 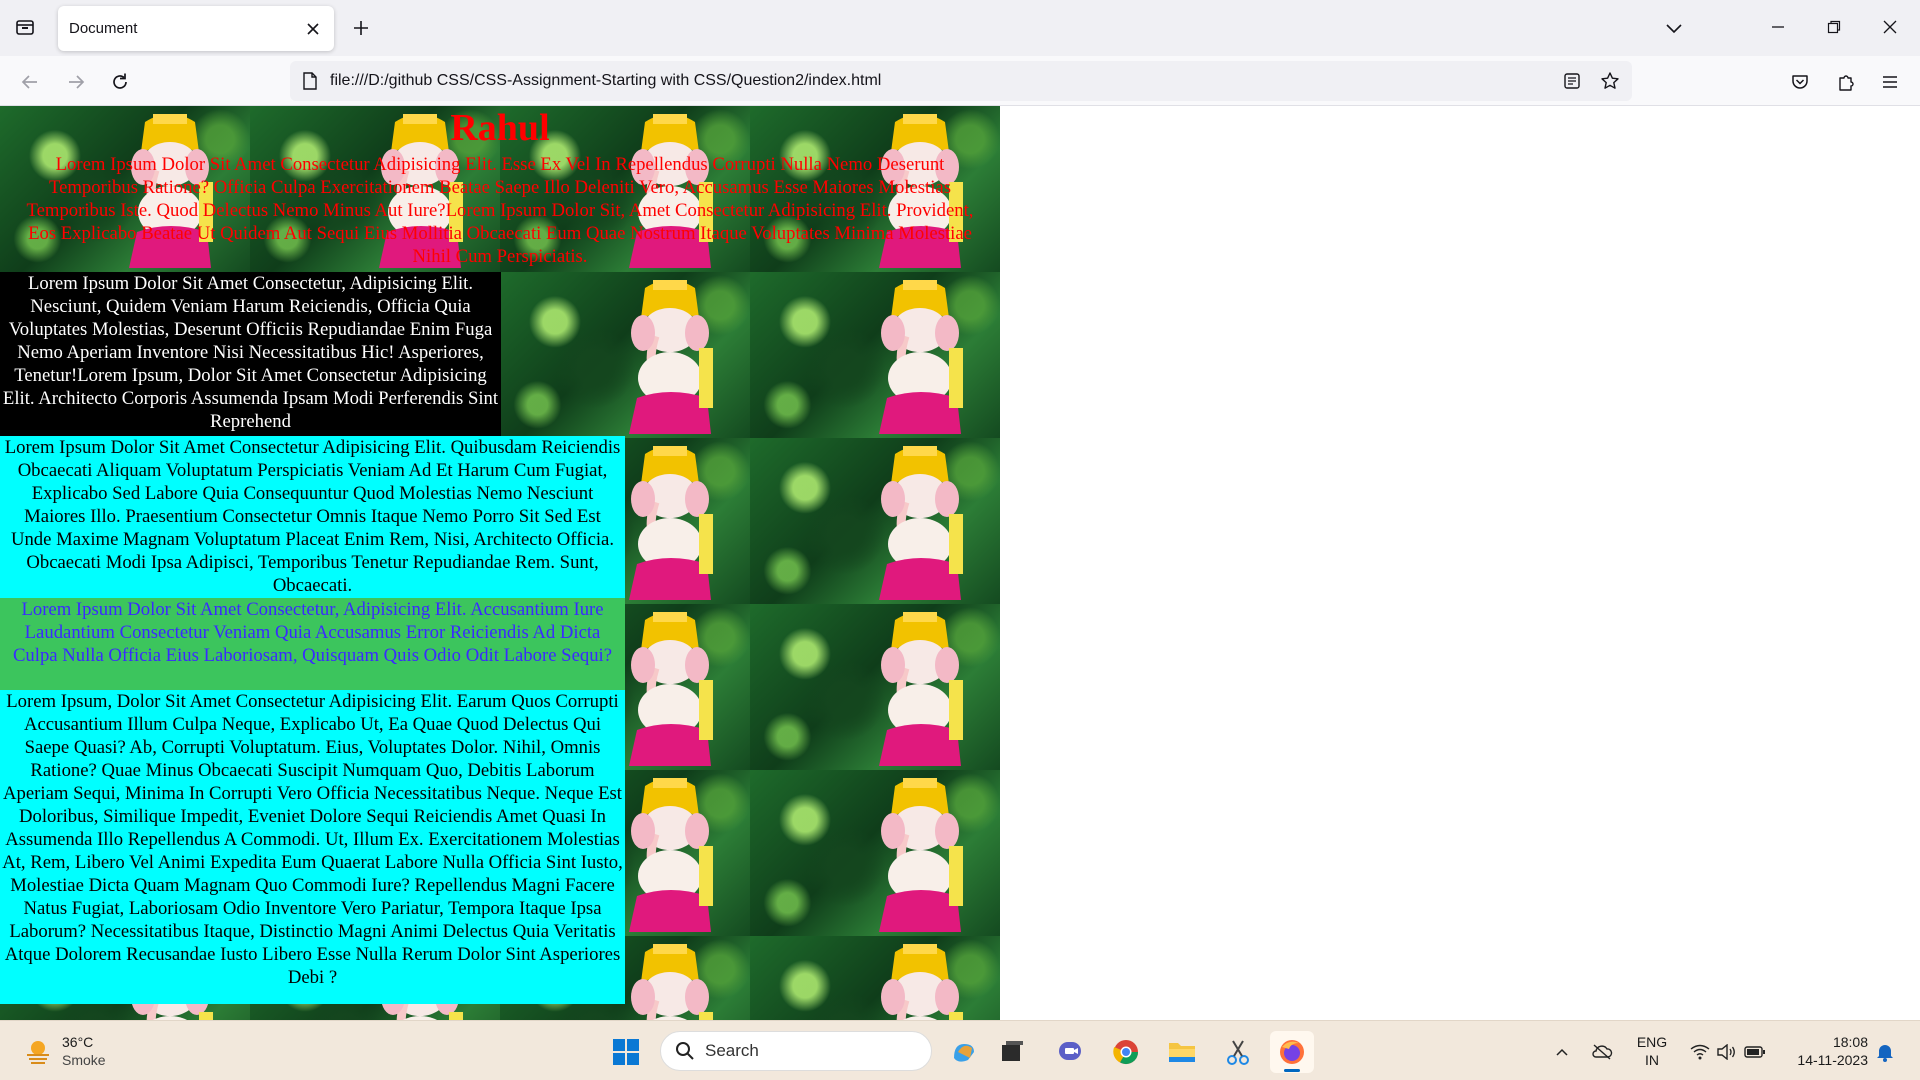 What do you see at coordinates (310, 81) in the screenshot?
I see `page-icon` at bounding box center [310, 81].